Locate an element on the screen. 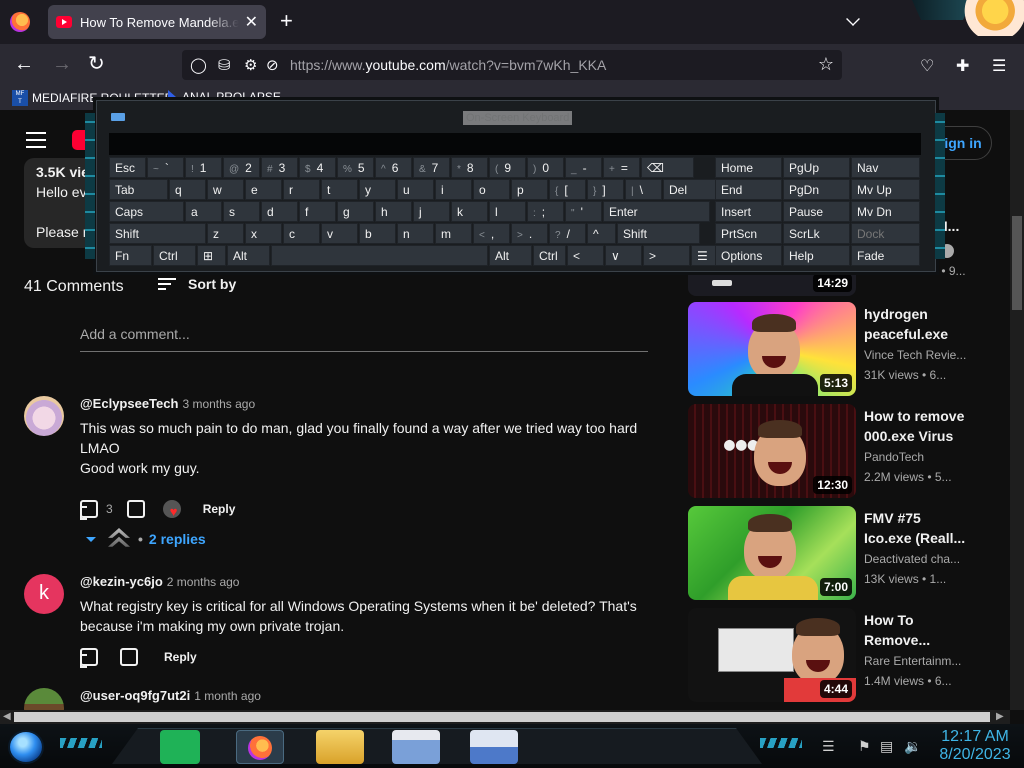  osk-key: ⌫ is located at coordinates (667, 167).